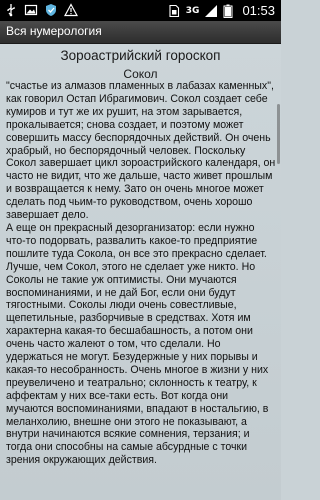 The height and width of the screenshot is (500, 320). Describe the element at coordinates (192, 10) in the screenshot. I see `network-type: 3G` at that location.